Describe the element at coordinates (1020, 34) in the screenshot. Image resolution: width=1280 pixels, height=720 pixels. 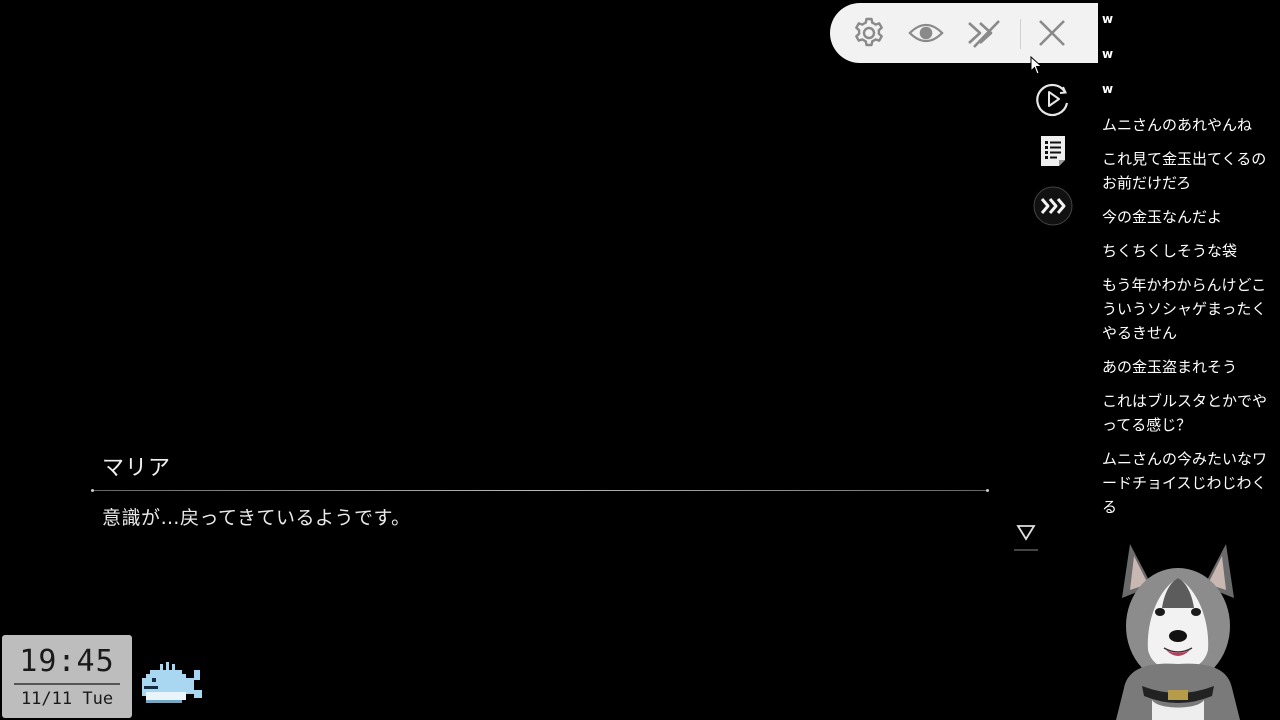
I see `menu-divider` at that location.